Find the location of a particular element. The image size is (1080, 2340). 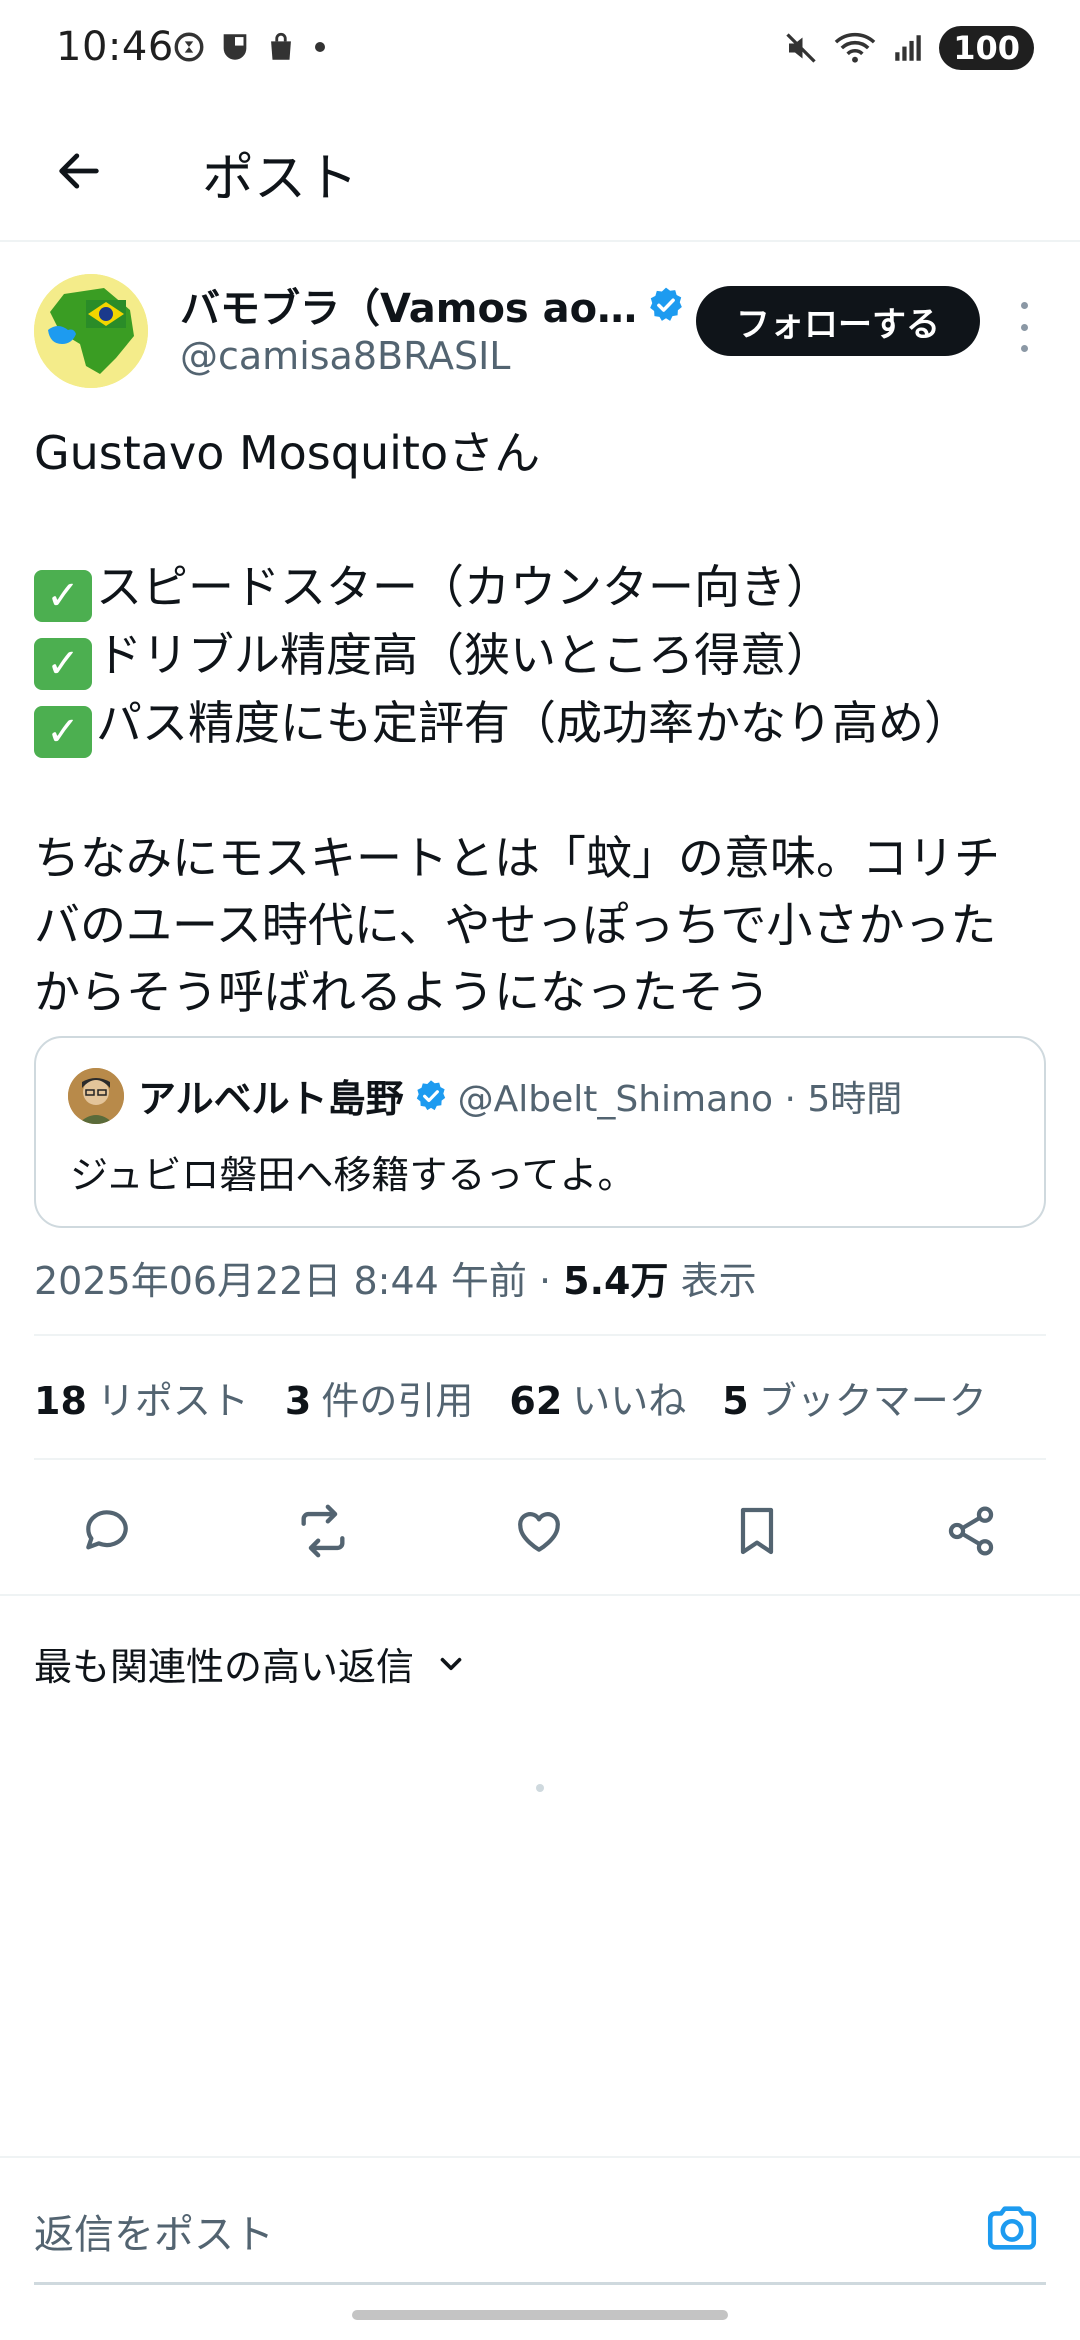

post-checklist-item: ✓ パス精度にも定評有（成功率かなり高め） is located at coordinates (544, 724).